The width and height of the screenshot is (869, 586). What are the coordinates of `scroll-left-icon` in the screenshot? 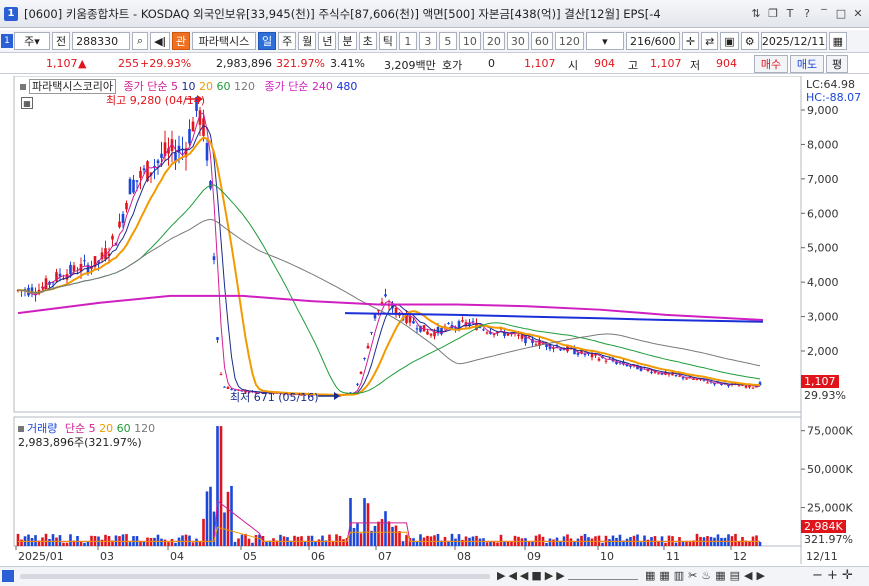 It's located at (8, 576).